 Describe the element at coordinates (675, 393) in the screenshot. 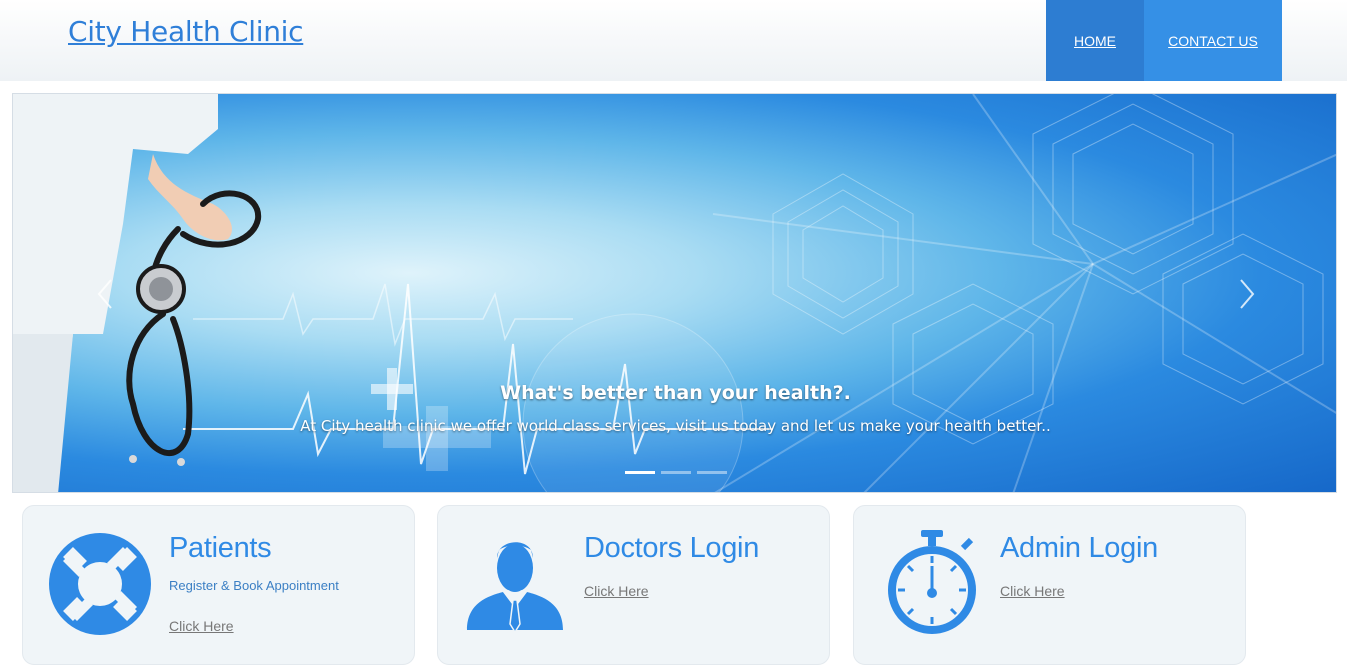

I see `carousel-caption-title: What's better than your health?.` at that location.